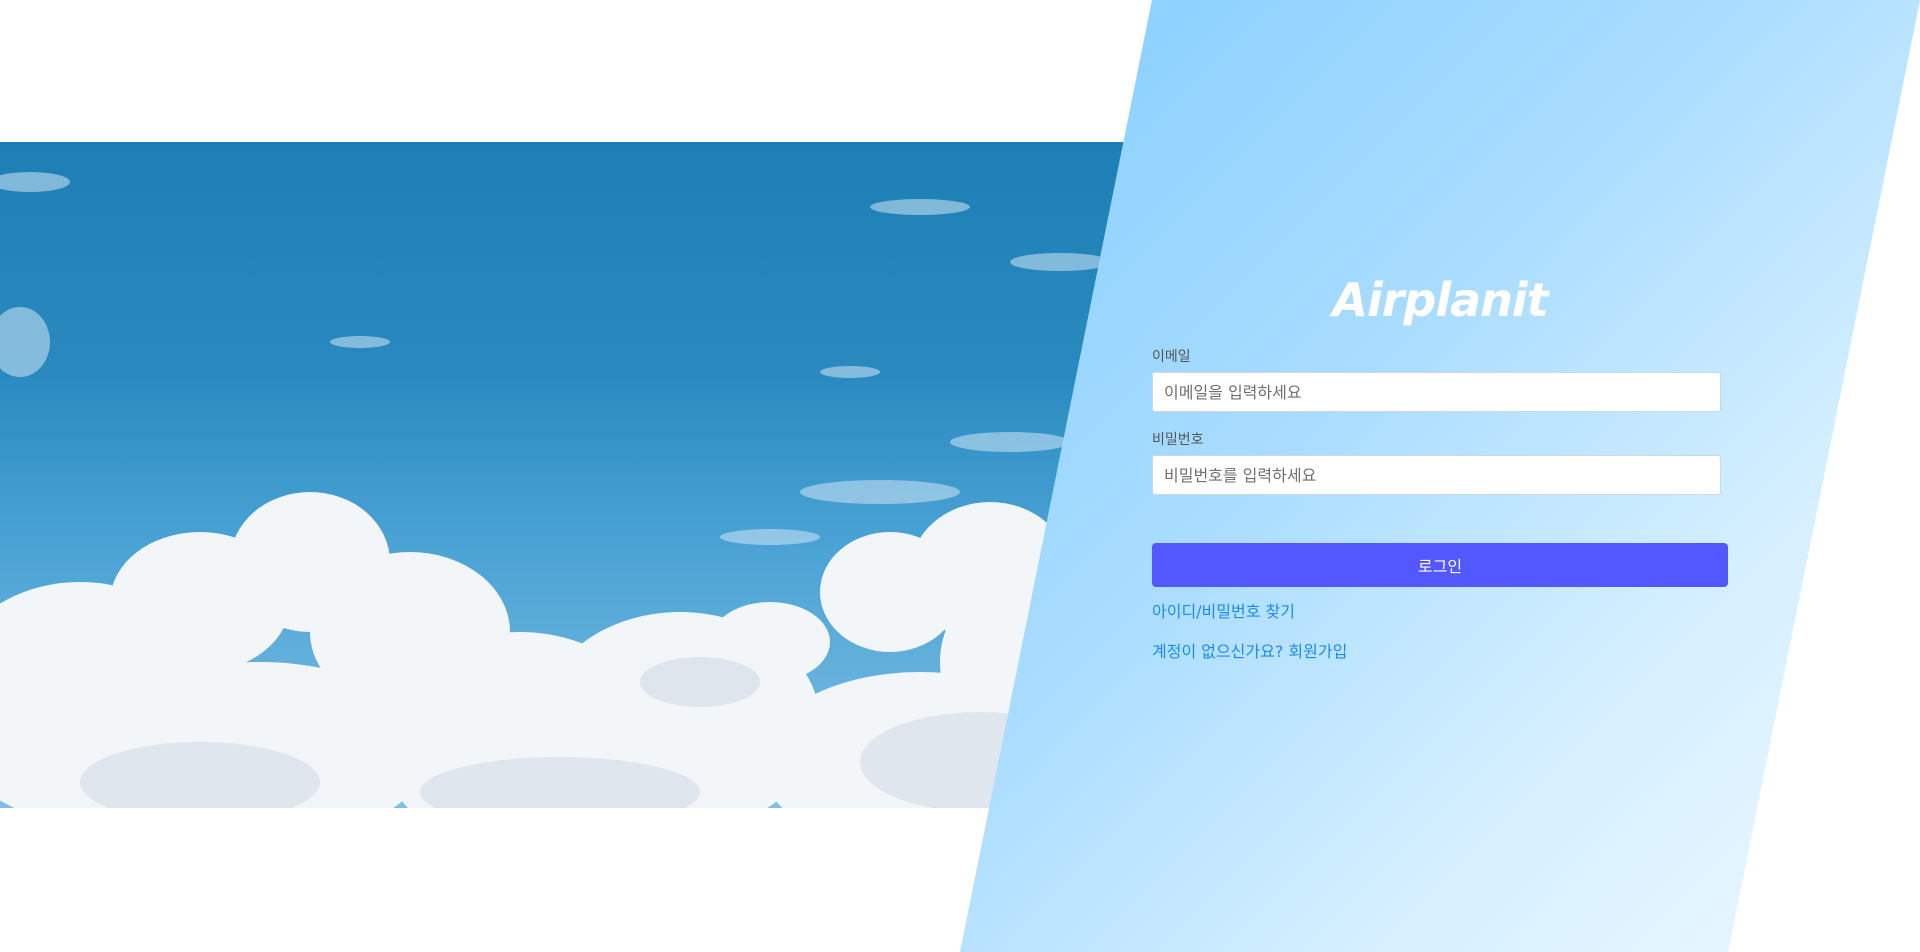 Image resolution: width=1920 pixels, height=952 pixels. Describe the element at coordinates (1436, 475) in the screenshot. I see `password-input` at that location.